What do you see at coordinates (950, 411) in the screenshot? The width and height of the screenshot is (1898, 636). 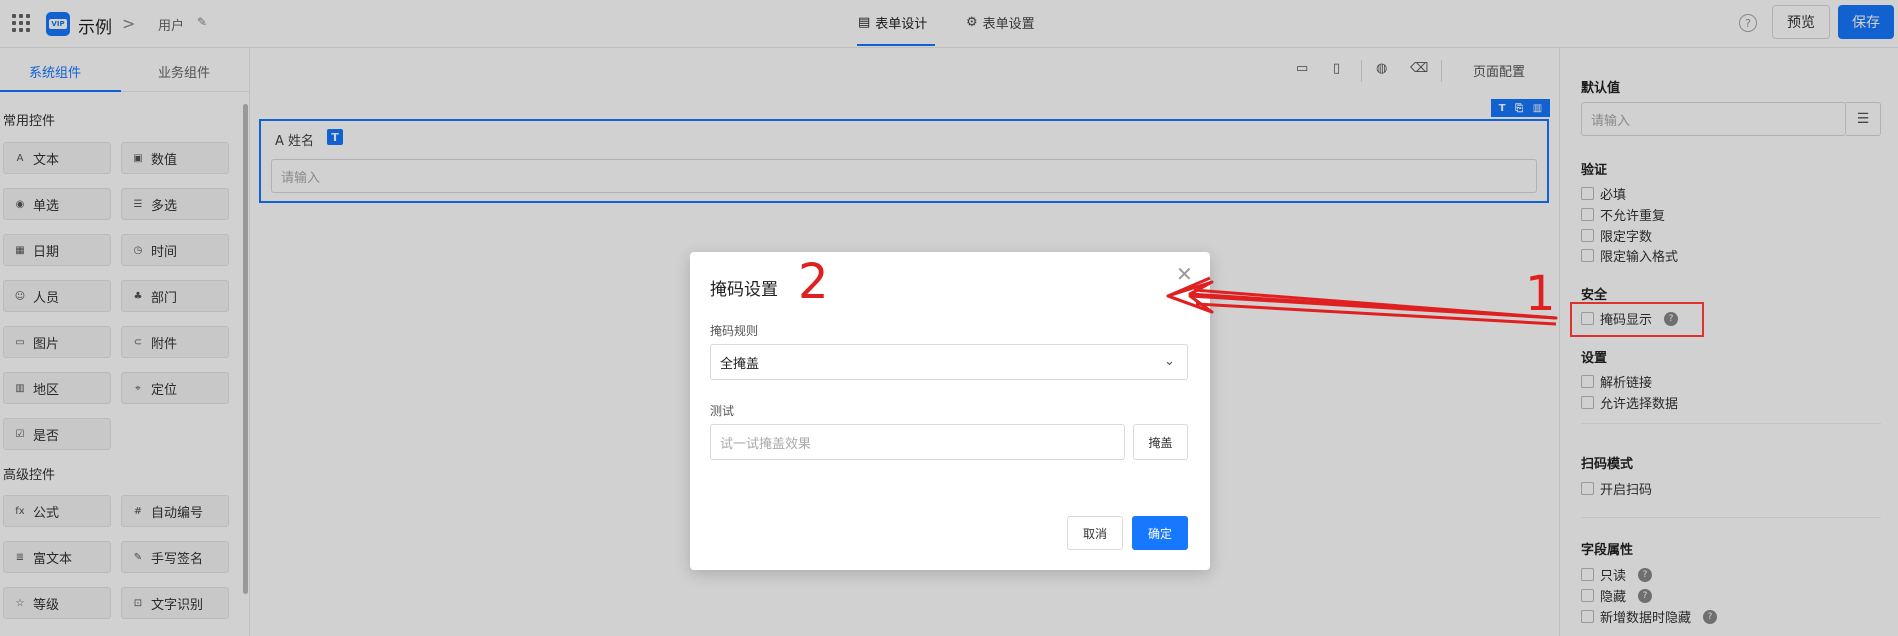 I see `mask-settings-dialog: 掩码设置 2 ✕ 掩码规则 全掩盖 ⌄ 测试 试一试掩盖效果 掩盖 取消 确定` at bounding box center [950, 411].